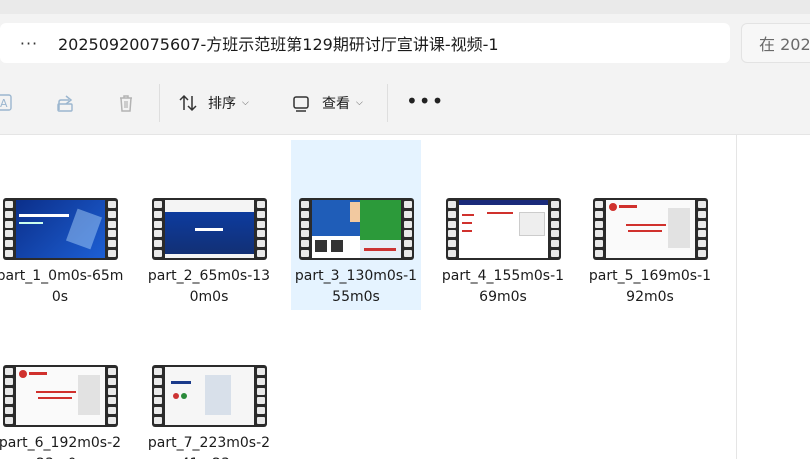 Image resolution: width=810 pixels, height=459 pixels. Describe the element at coordinates (61, 447) in the screenshot. I see `file-name: part_6_192m0s-223m0s` at that location.